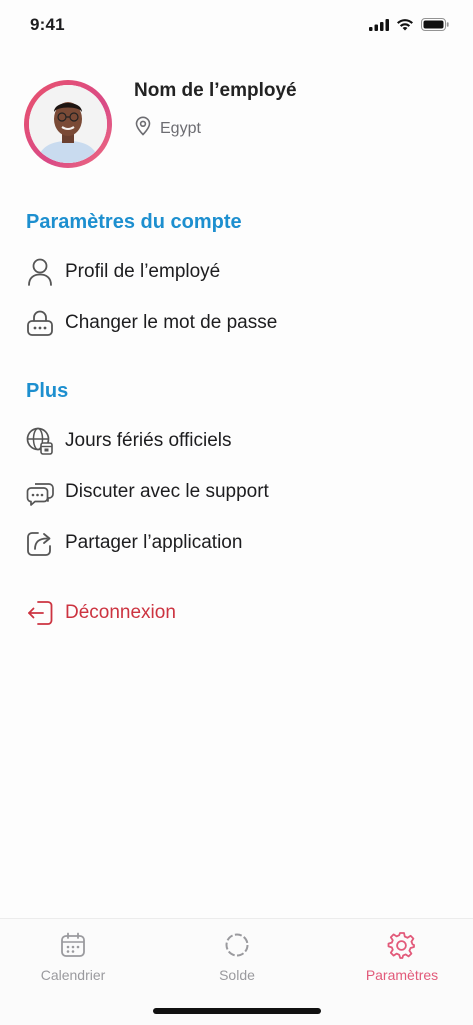 This screenshot has height=1025, width=473. I want to click on status-icons, so click(409, 24).